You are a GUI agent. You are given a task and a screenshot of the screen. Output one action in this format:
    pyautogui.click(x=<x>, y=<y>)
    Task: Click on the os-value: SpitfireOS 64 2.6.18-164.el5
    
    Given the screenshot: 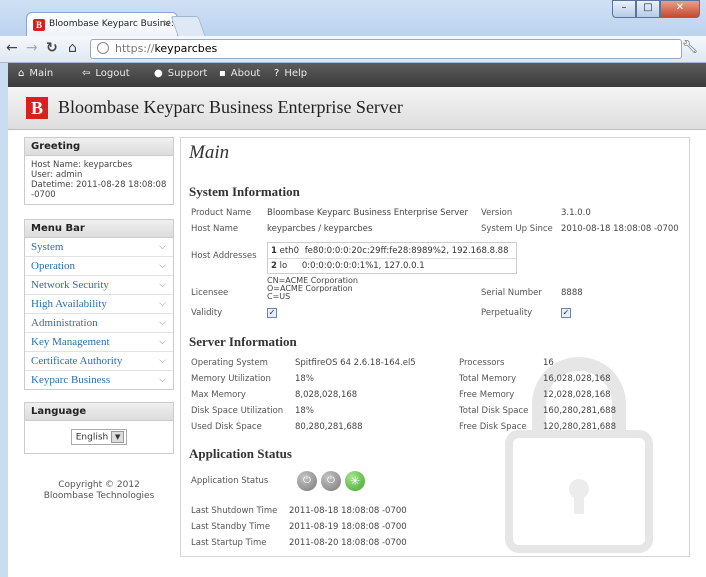 What is the action you would take?
    pyautogui.click(x=355, y=363)
    